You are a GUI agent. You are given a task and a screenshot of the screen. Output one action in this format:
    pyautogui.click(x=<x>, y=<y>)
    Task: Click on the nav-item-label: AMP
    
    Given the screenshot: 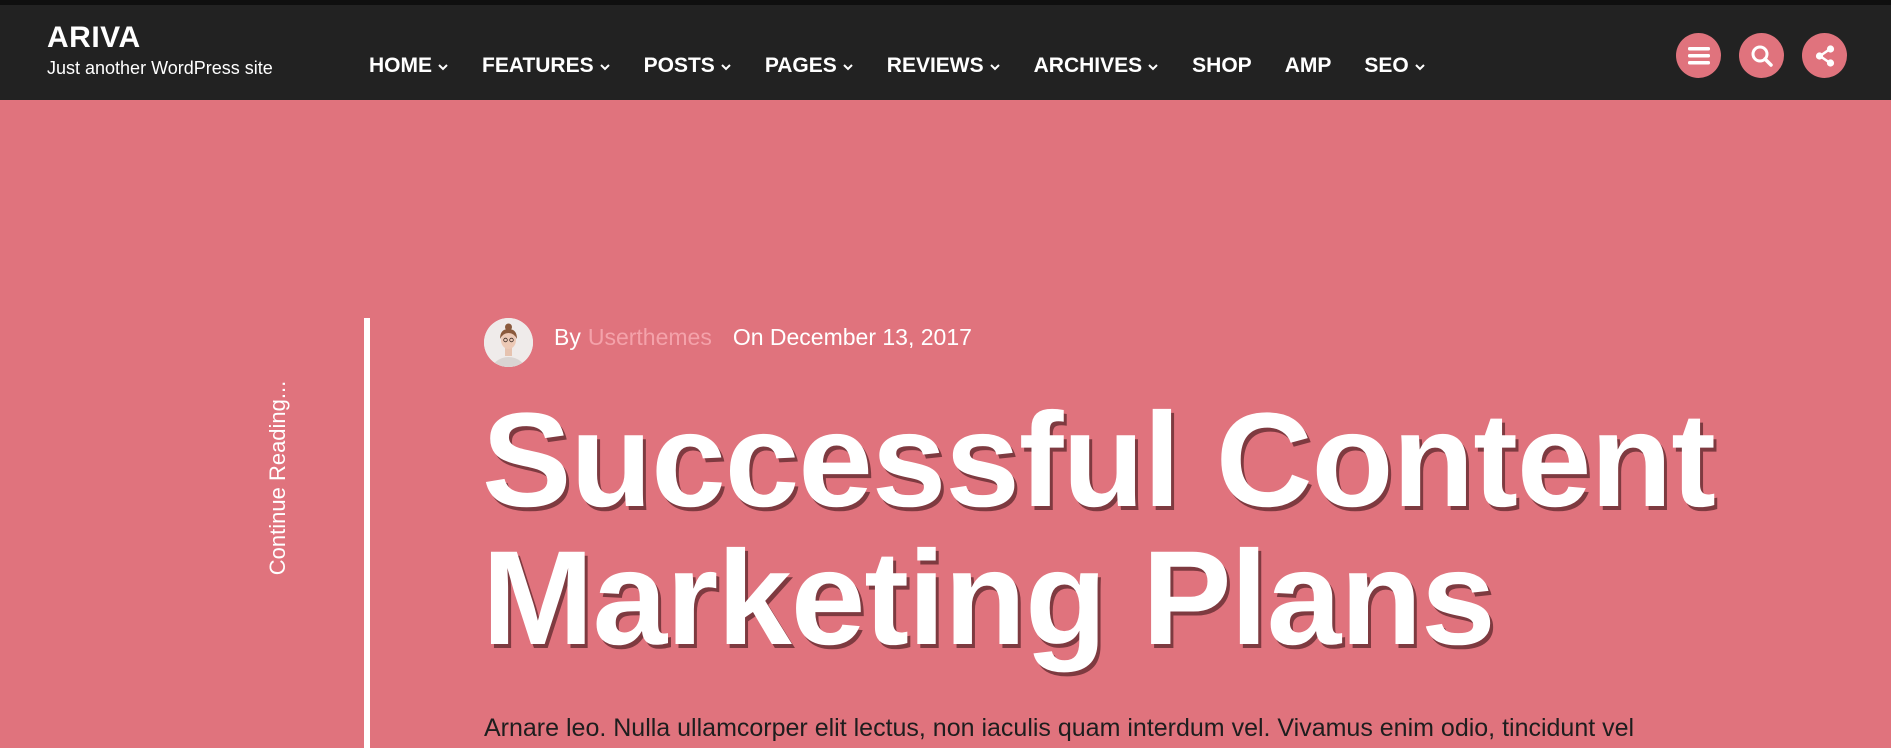 What is the action you would take?
    pyautogui.click(x=1308, y=65)
    